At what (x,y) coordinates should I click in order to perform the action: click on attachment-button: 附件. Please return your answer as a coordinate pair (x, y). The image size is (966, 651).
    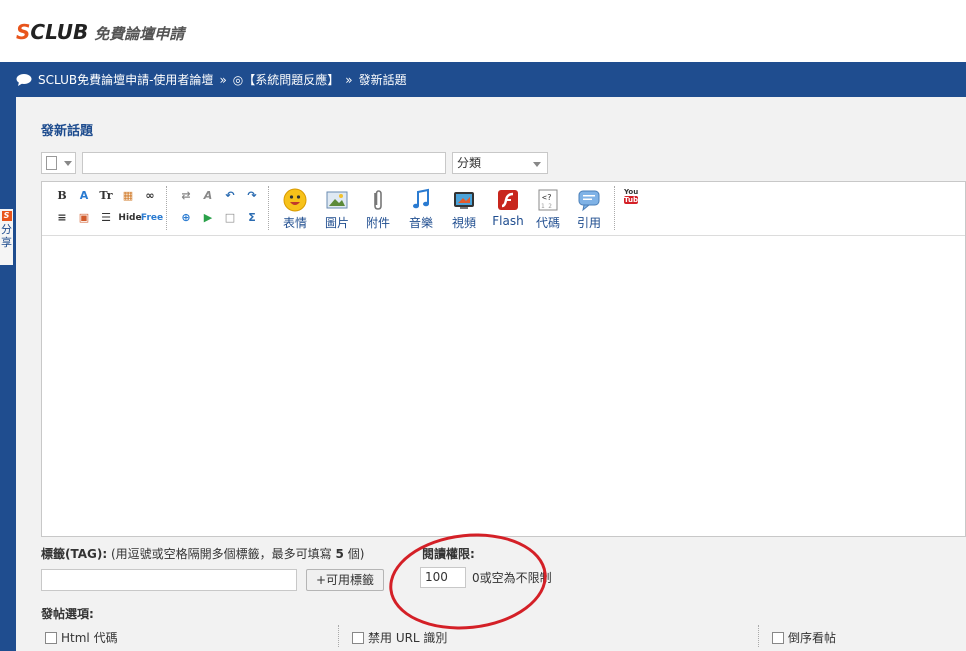
    Looking at the image, I should click on (378, 209).